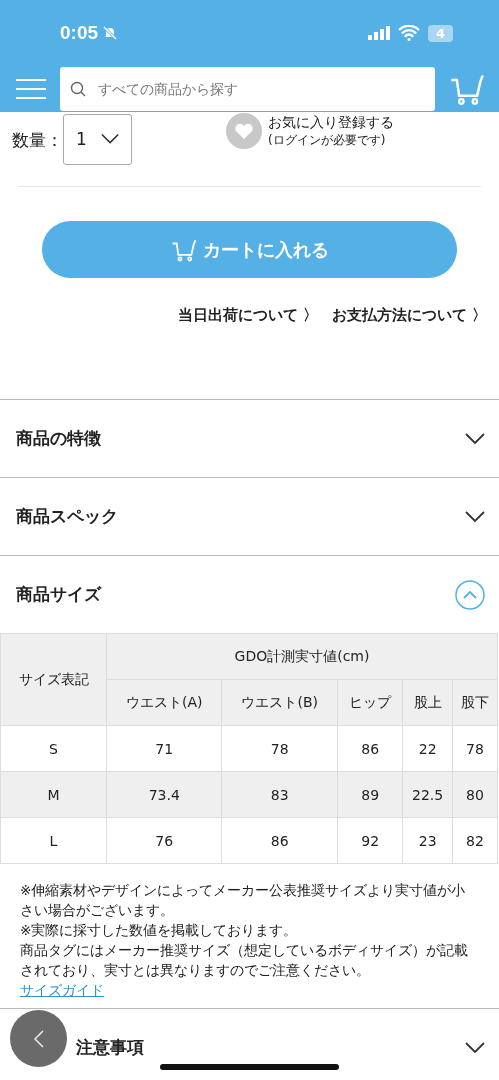 This screenshot has width=499, height=1080. What do you see at coordinates (427, 840) in the screenshot?
I see `table-cell: 23` at bounding box center [427, 840].